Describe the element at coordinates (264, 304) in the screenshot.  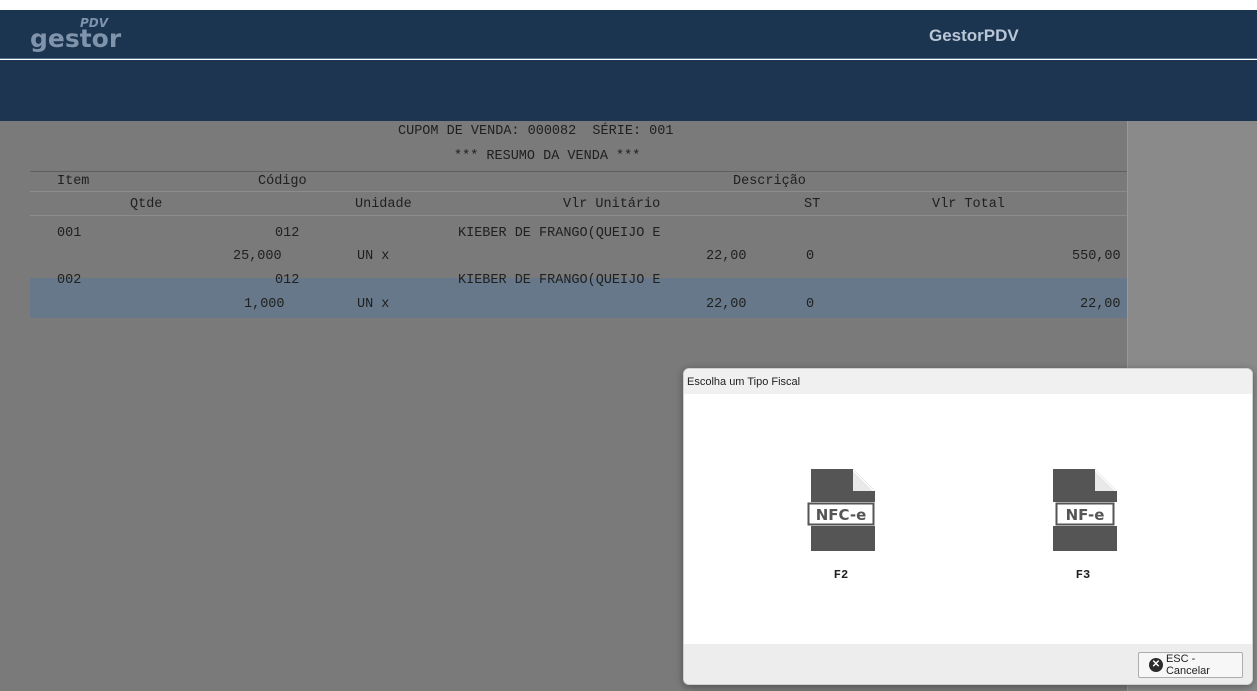
I see `item-qtde: 1,000` at that location.